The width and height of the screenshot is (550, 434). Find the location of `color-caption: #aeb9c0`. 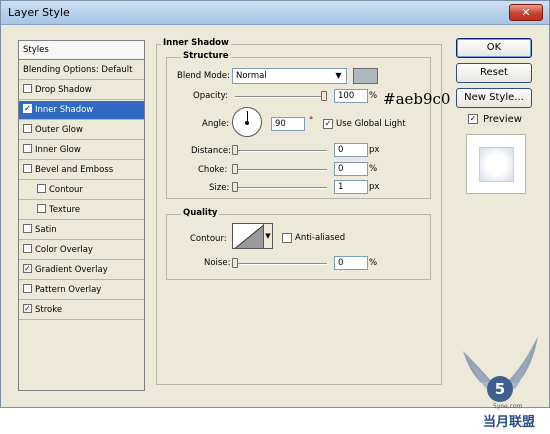

color-caption: #aeb9c0 is located at coordinates (417, 99).